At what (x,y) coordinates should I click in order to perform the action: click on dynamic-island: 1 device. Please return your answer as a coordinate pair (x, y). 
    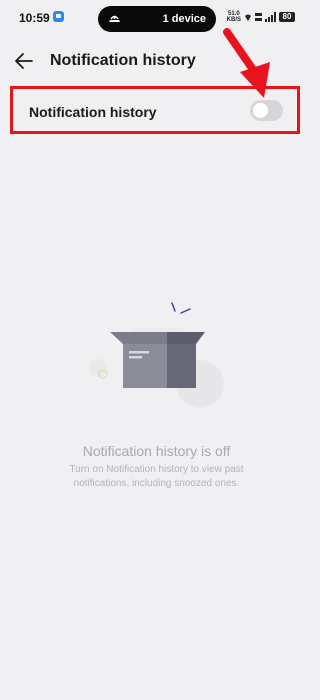
    Looking at the image, I should click on (157, 19).